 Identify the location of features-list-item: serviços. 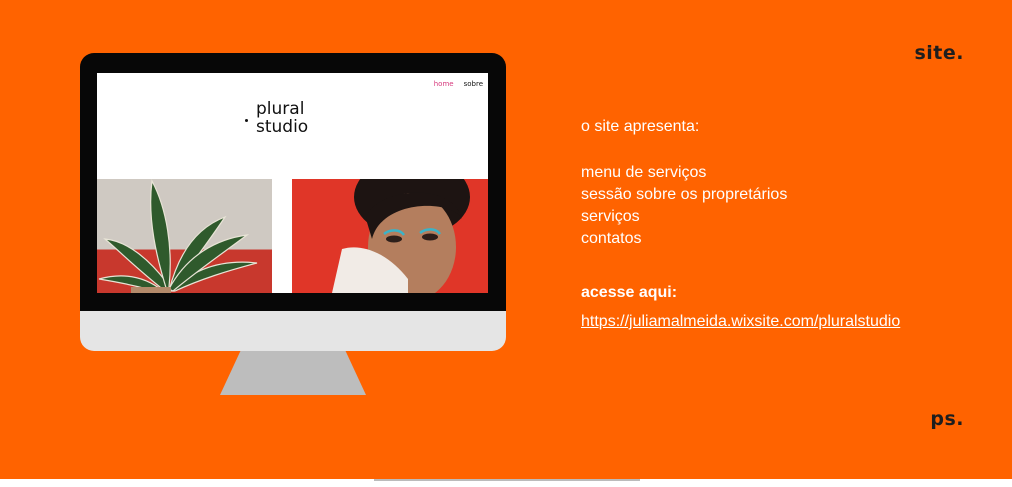
(610, 216).